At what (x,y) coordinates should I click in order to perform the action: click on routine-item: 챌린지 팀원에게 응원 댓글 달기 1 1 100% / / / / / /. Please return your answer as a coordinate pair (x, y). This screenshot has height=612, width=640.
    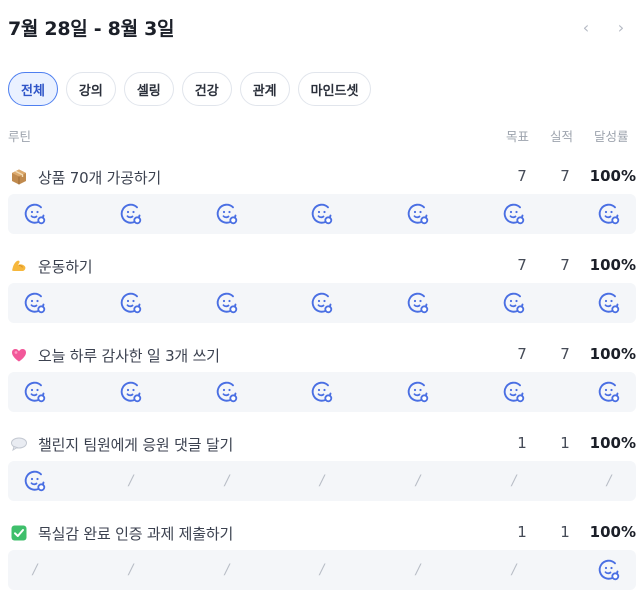
    Looking at the image, I should click on (322, 471).